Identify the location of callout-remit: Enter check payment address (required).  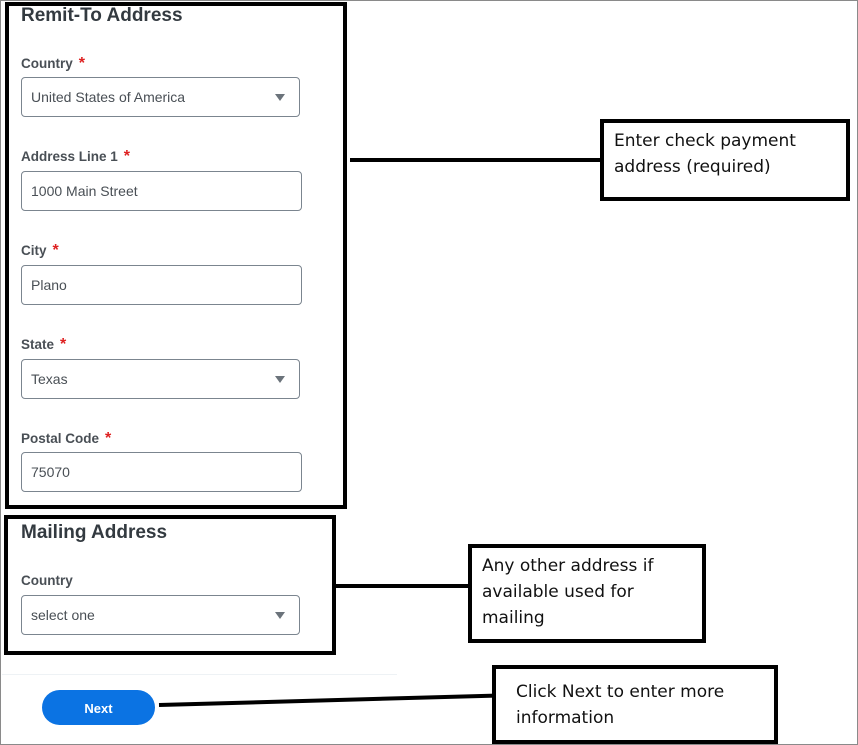
(725, 160).